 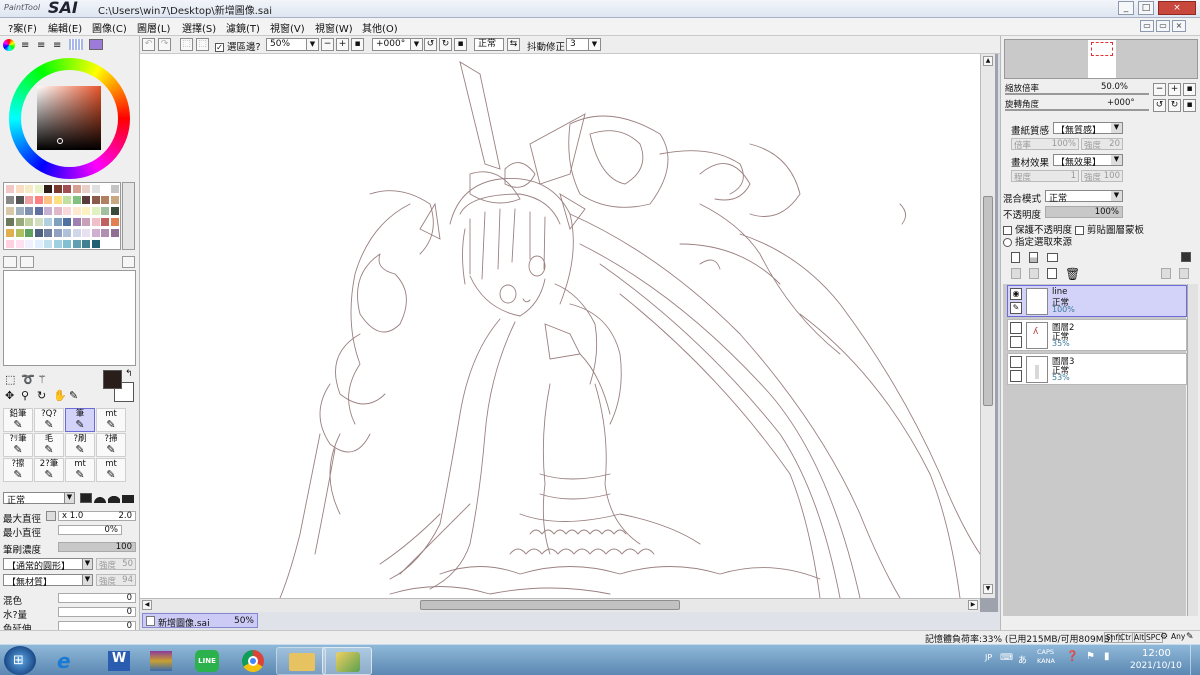 I want to click on rotate-icon: ↻, so click(x=41, y=395).